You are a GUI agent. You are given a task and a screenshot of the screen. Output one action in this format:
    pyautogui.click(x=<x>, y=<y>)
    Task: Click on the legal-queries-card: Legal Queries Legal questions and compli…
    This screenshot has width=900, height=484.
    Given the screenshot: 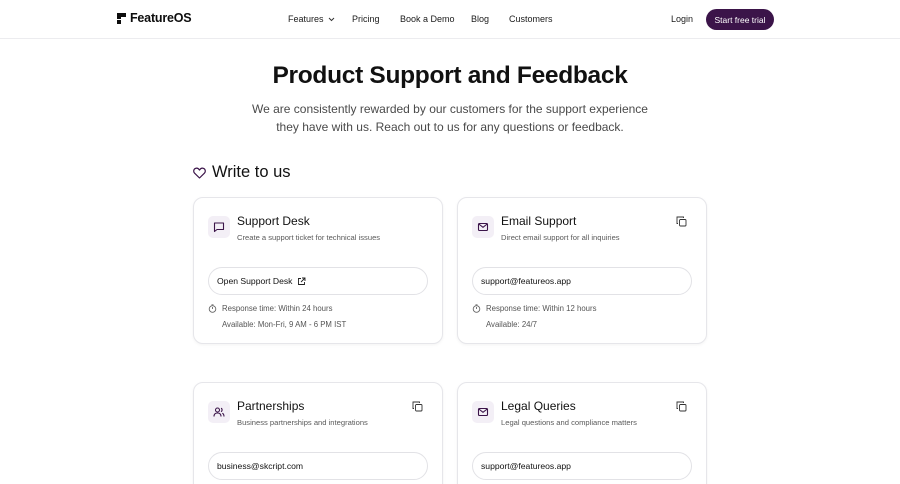 What is the action you would take?
    pyautogui.click(x=582, y=433)
    